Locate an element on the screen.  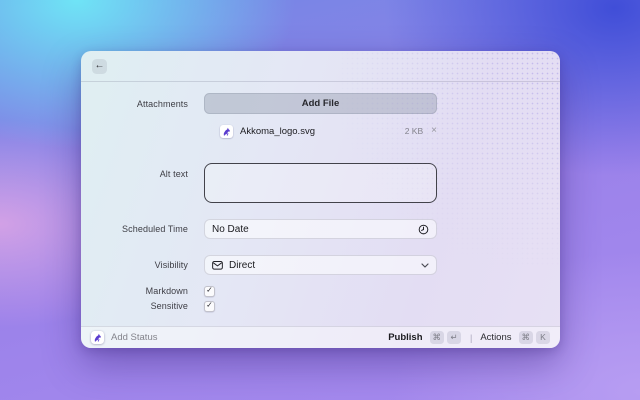
add-file-button: Add File is located at coordinates (320, 103).